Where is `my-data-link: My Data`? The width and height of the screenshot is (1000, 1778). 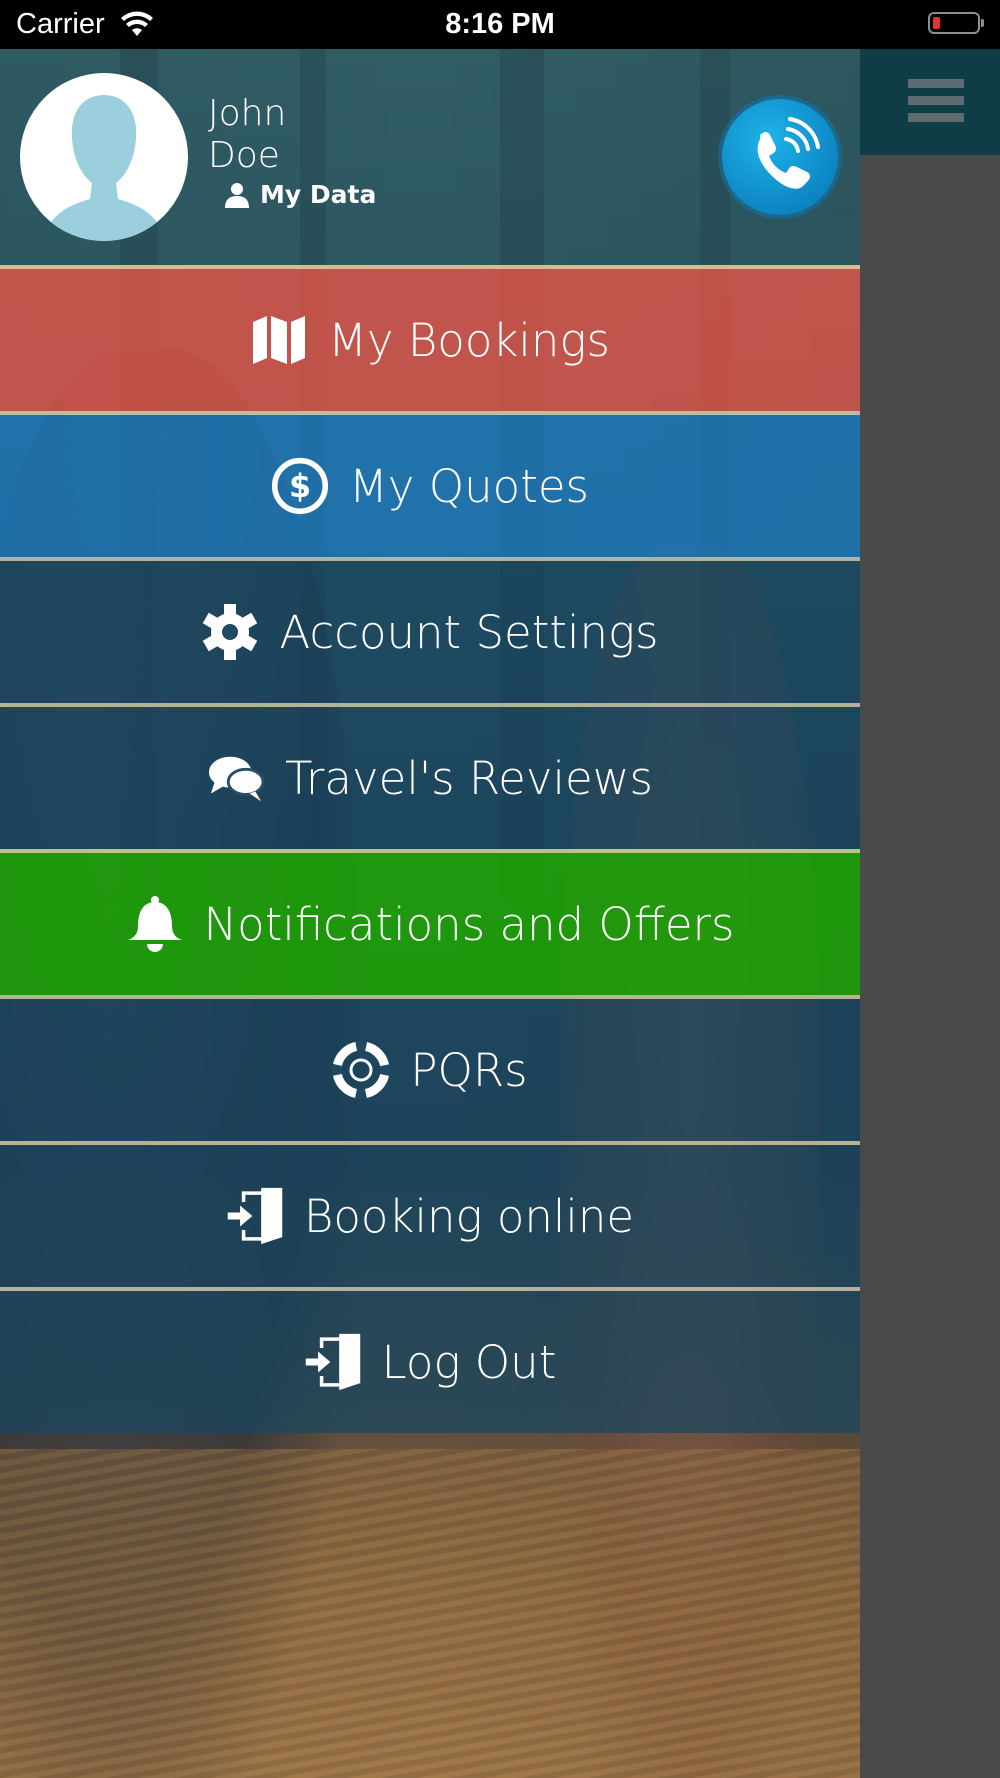
my-data-link: My Data is located at coordinates (300, 194).